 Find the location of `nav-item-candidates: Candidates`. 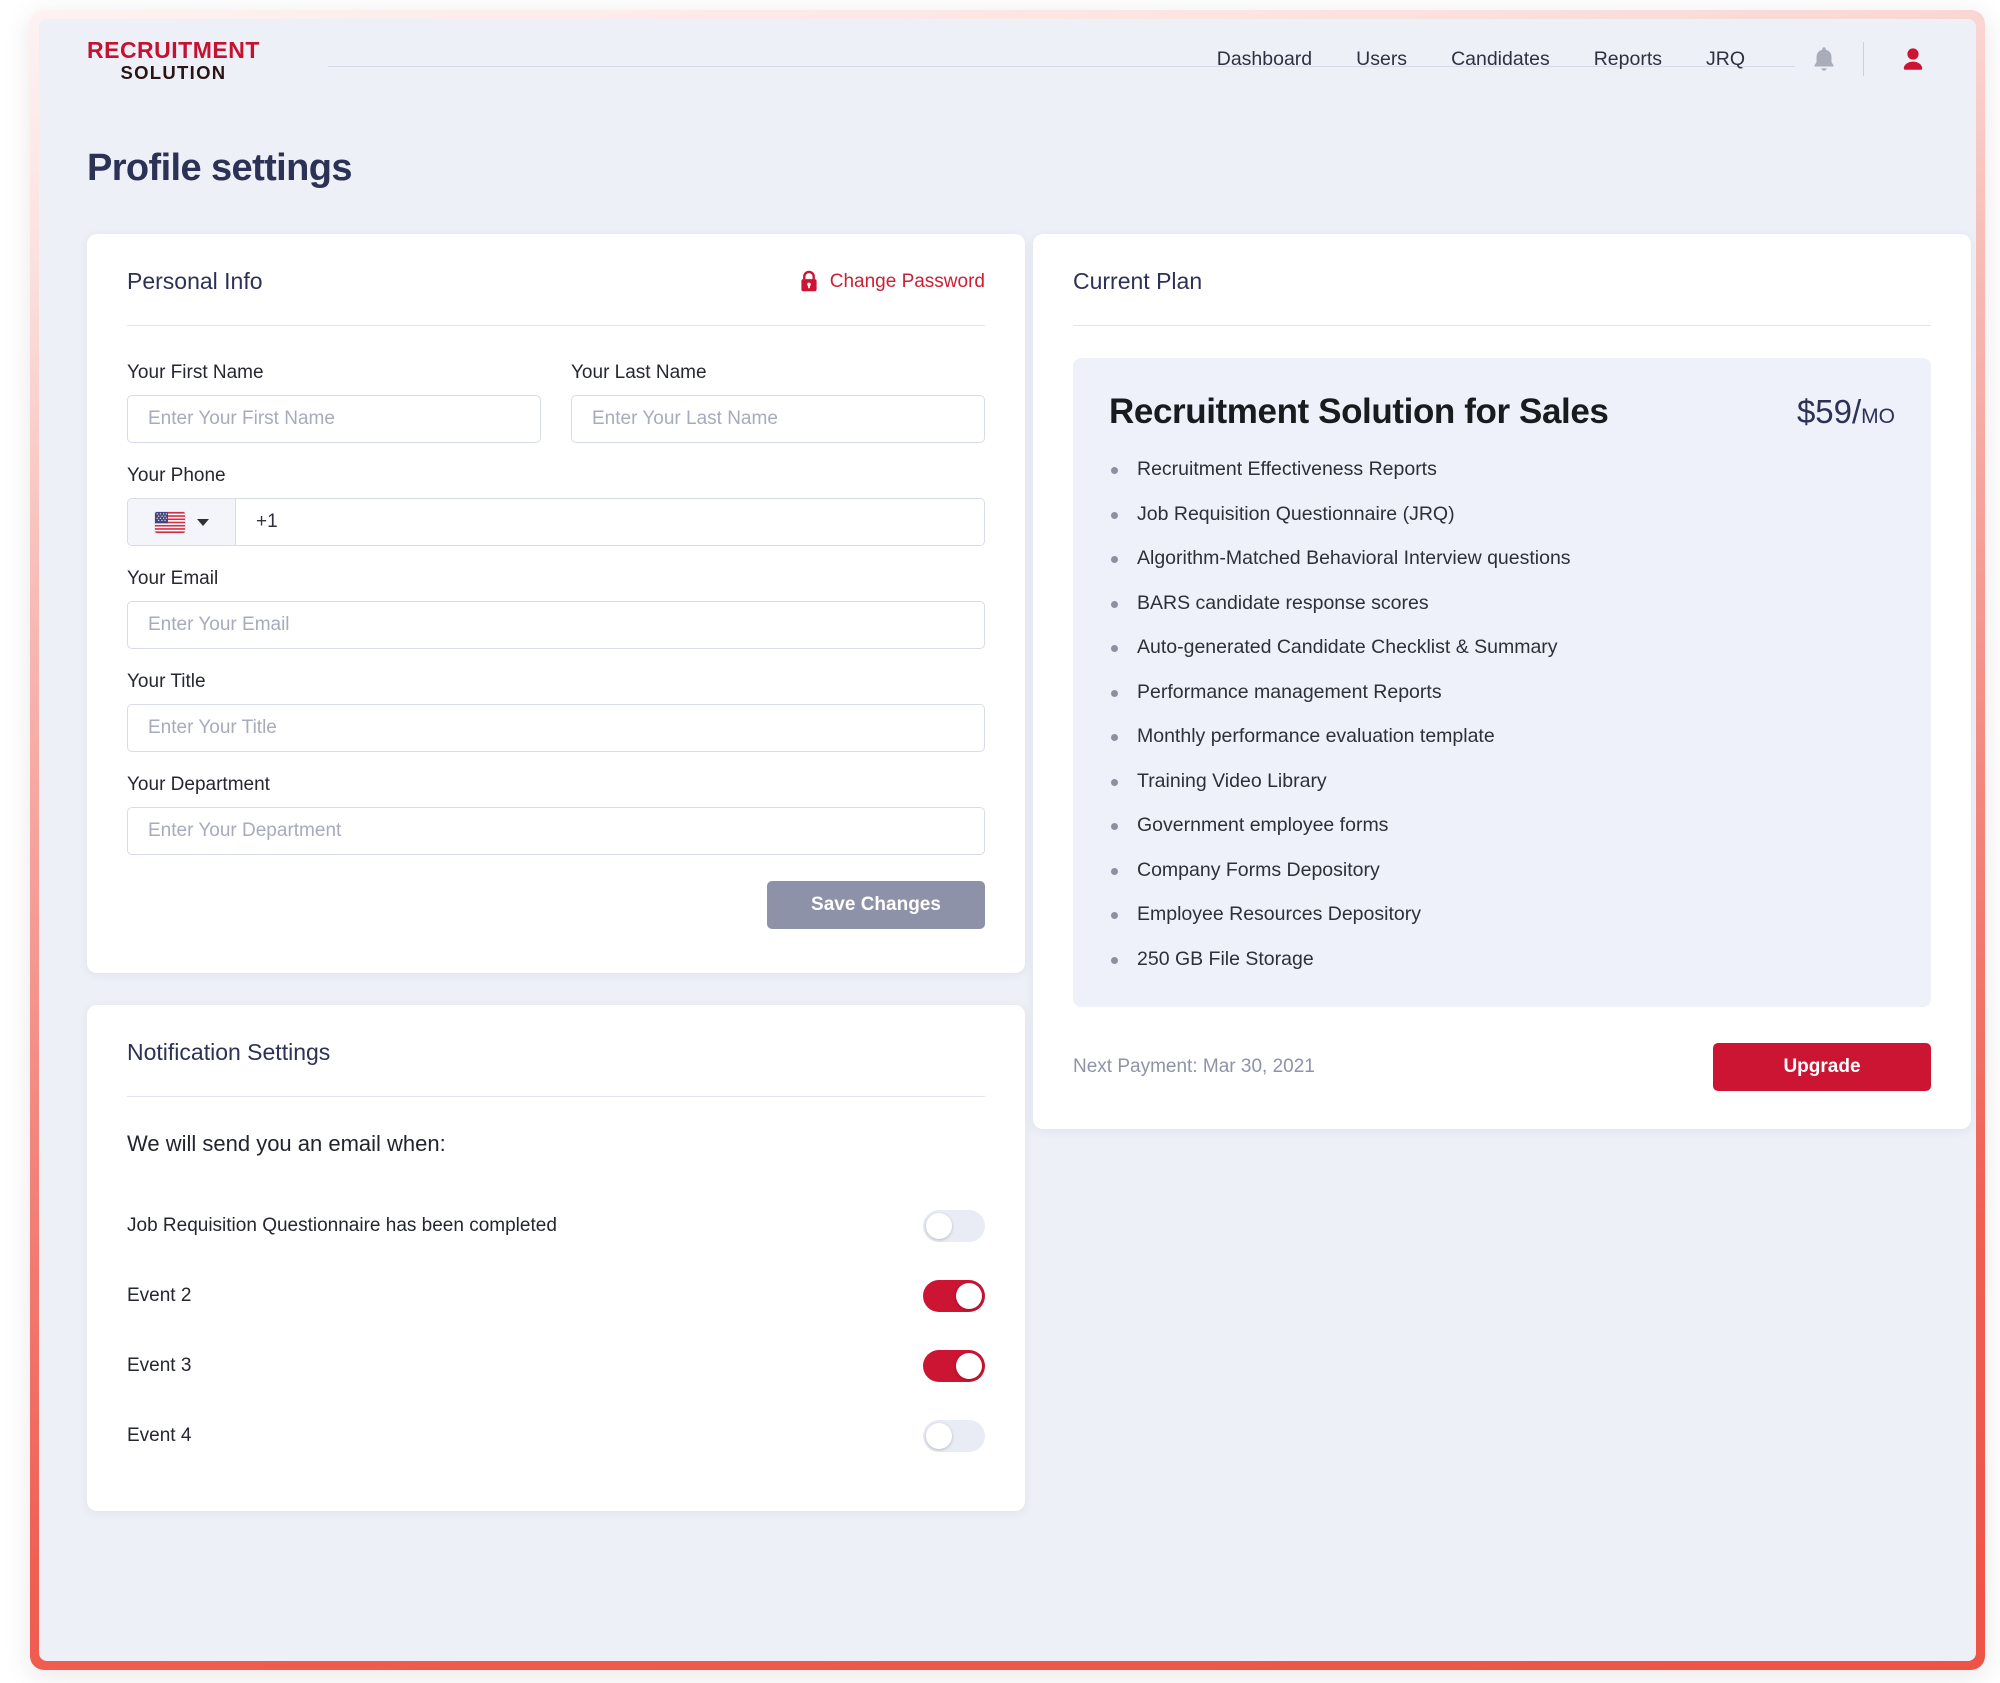

nav-item-candidates: Candidates is located at coordinates (1500, 59).